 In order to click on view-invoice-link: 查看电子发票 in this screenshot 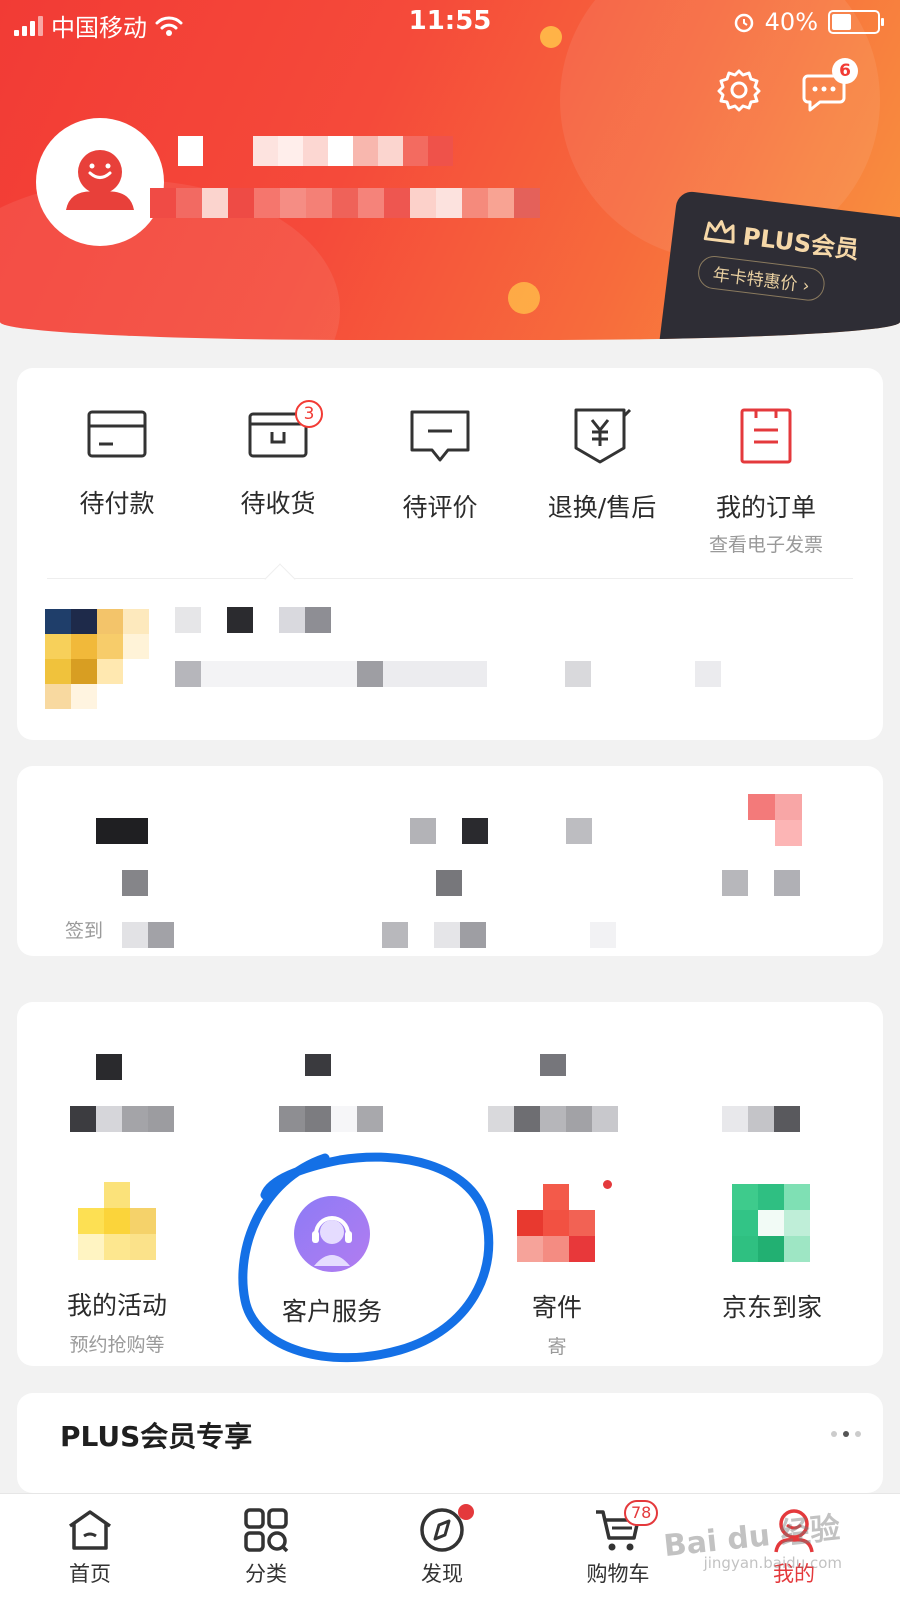, I will do `click(766, 543)`.